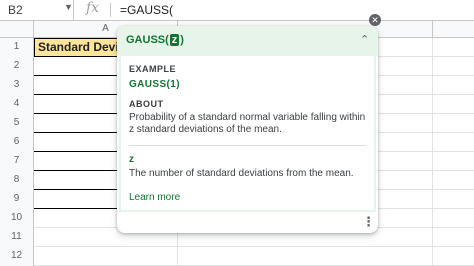  I want to click on name-box-dropdown-icon: ▼, so click(68, 7).